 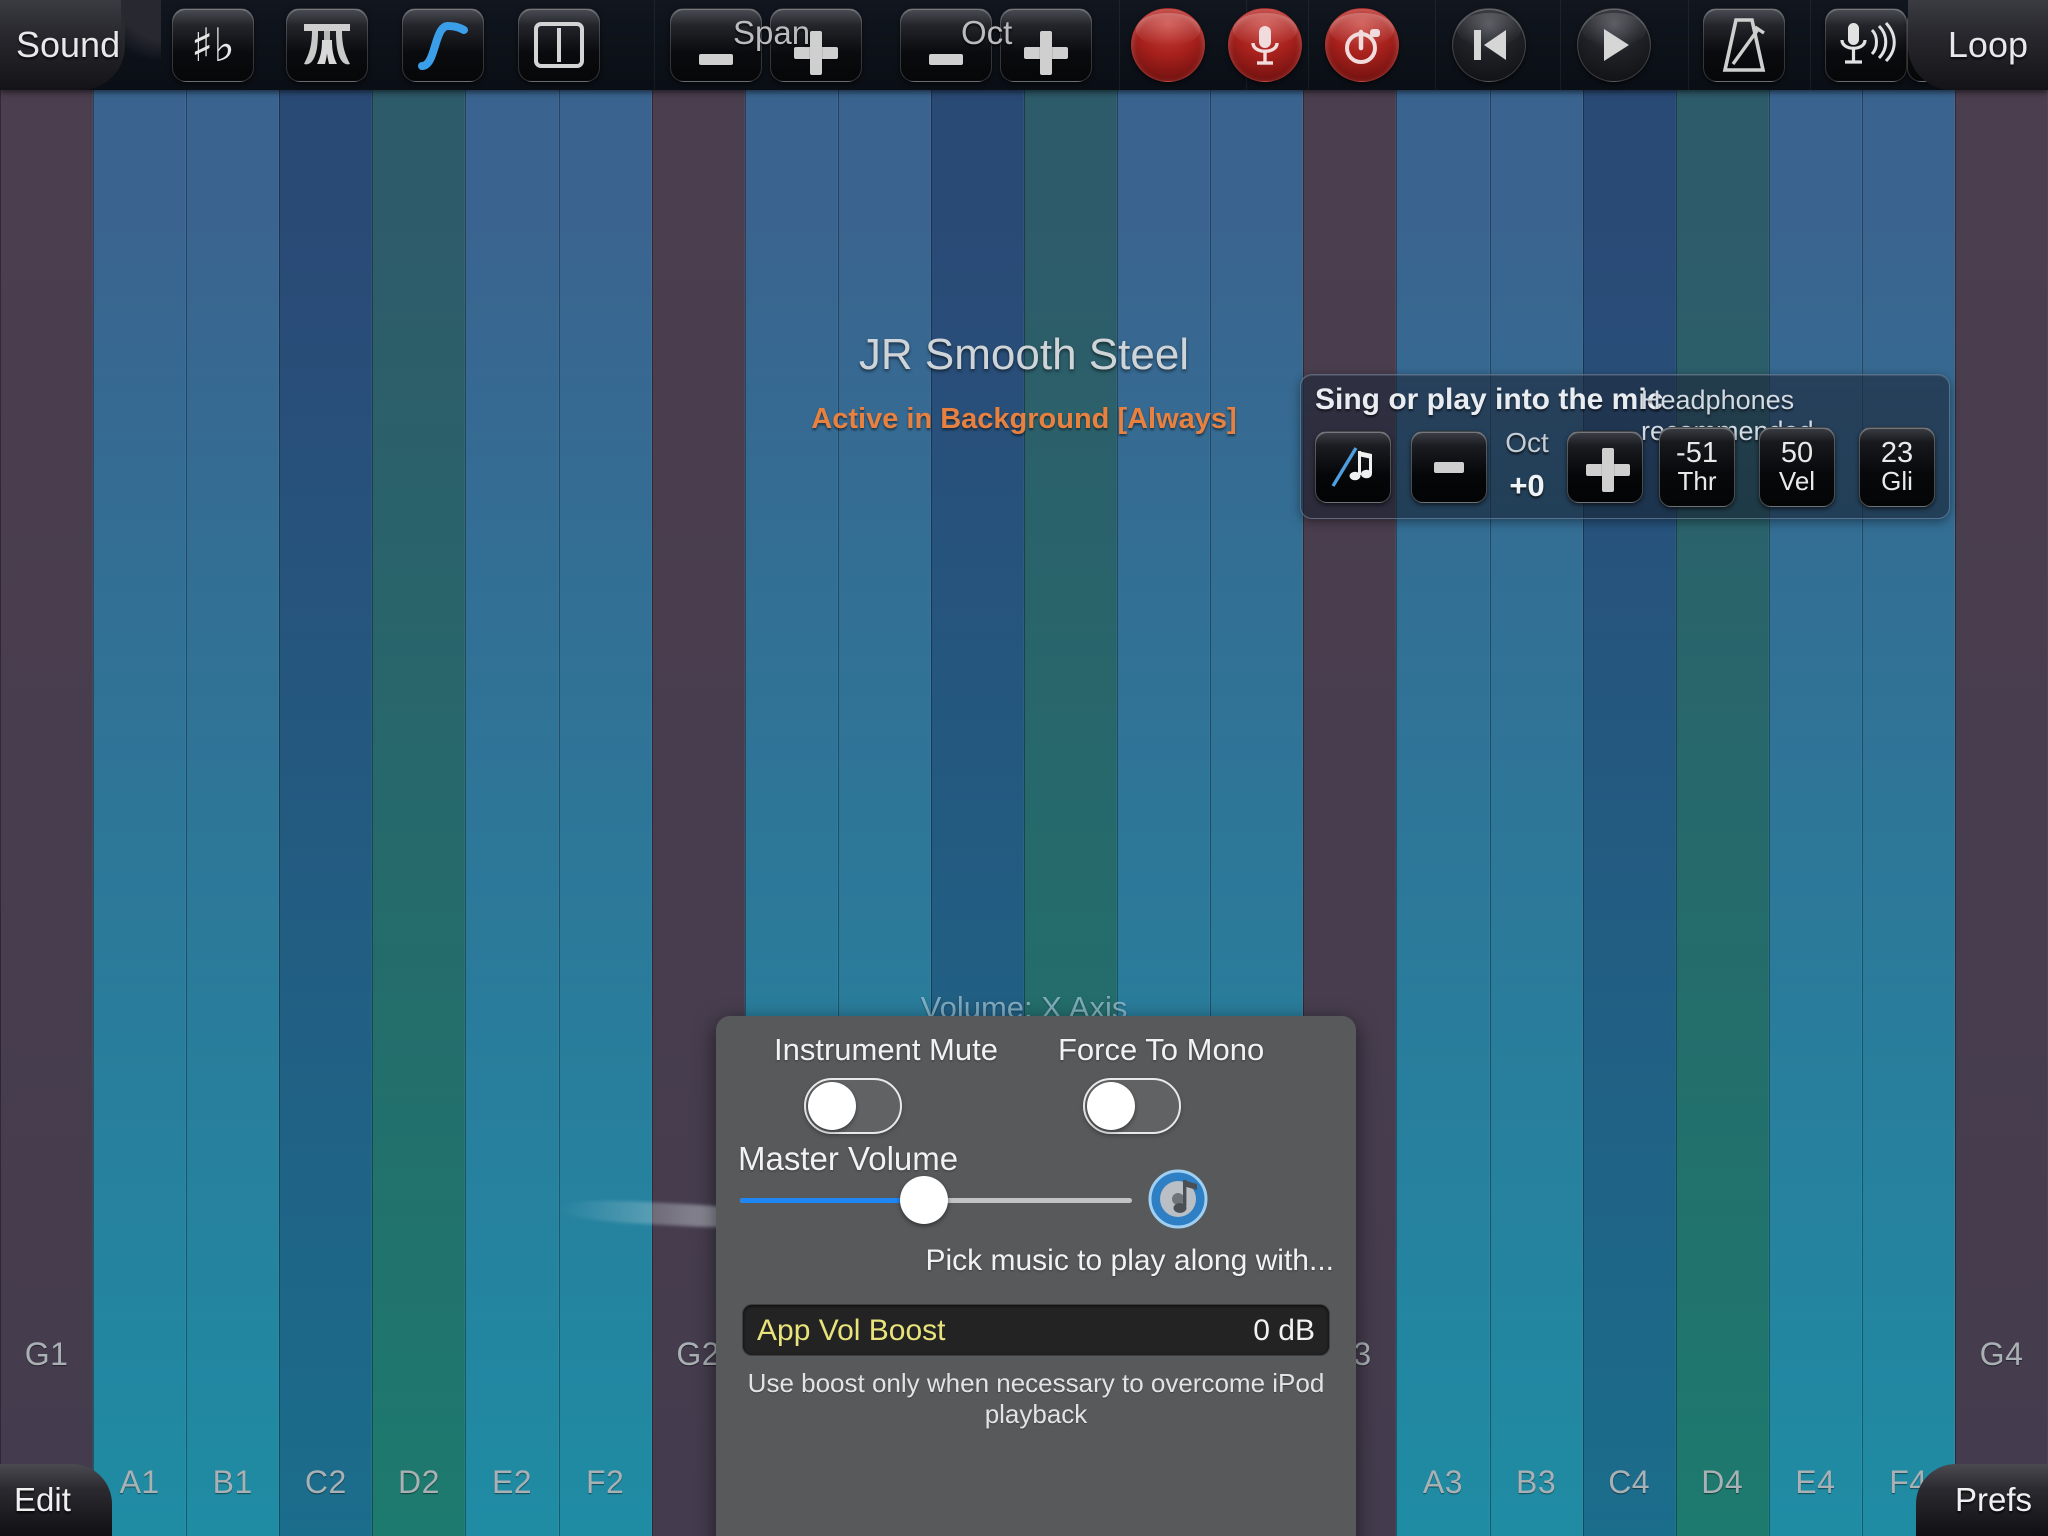 I want to click on master-volume-label: Master Volume, so click(x=848, y=1158).